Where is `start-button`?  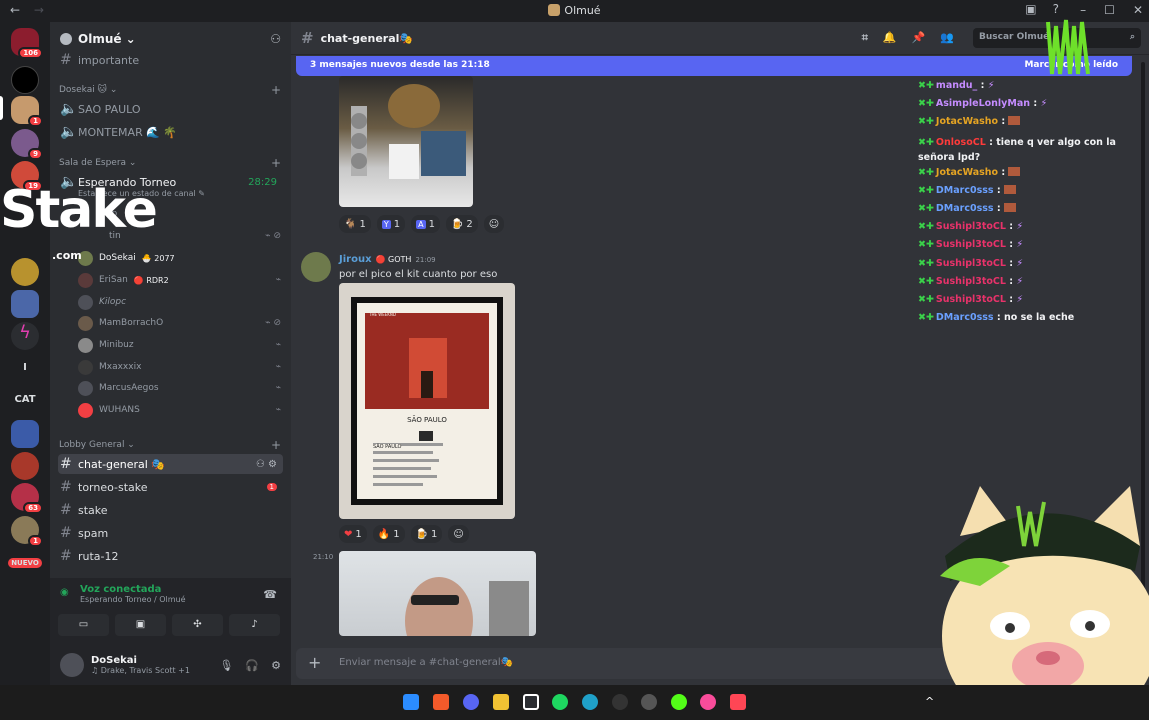 start-button is located at coordinates (411, 702).